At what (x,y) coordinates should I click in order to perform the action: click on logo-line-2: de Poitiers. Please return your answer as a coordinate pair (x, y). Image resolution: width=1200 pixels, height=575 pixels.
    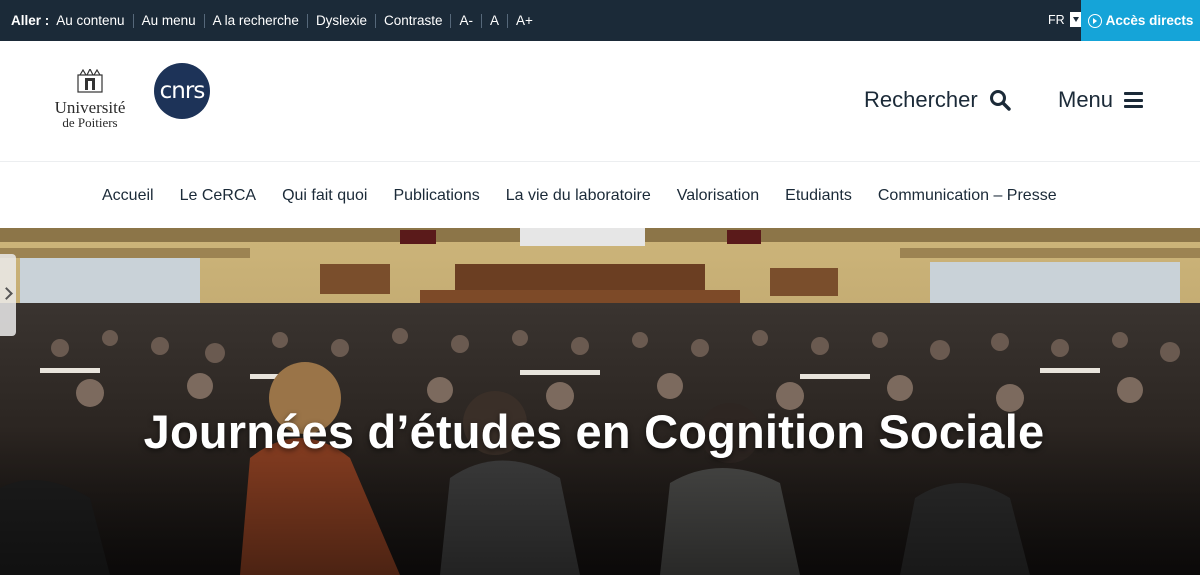
    Looking at the image, I should click on (90, 122).